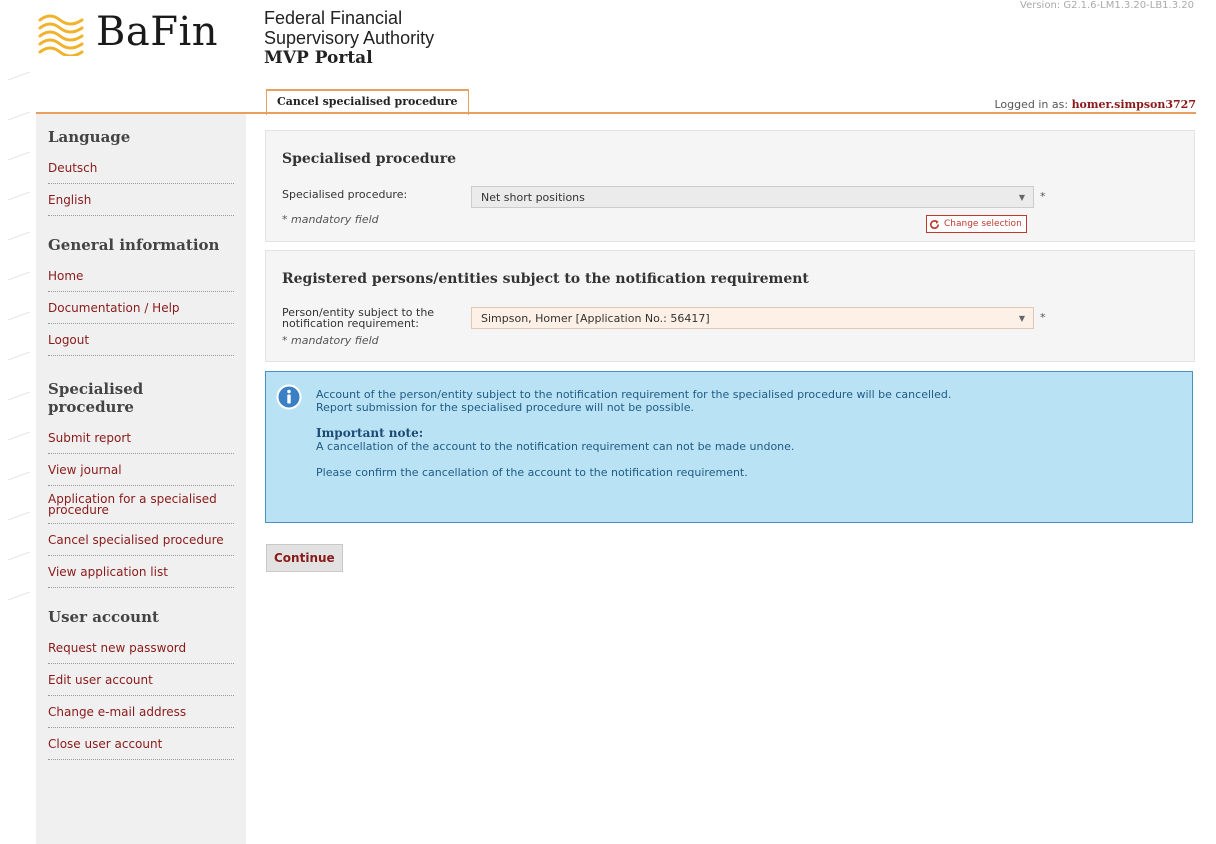  Describe the element at coordinates (141, 438) in the screenshot. I see `sidebar-item-submit-report: Submit report` at that location.